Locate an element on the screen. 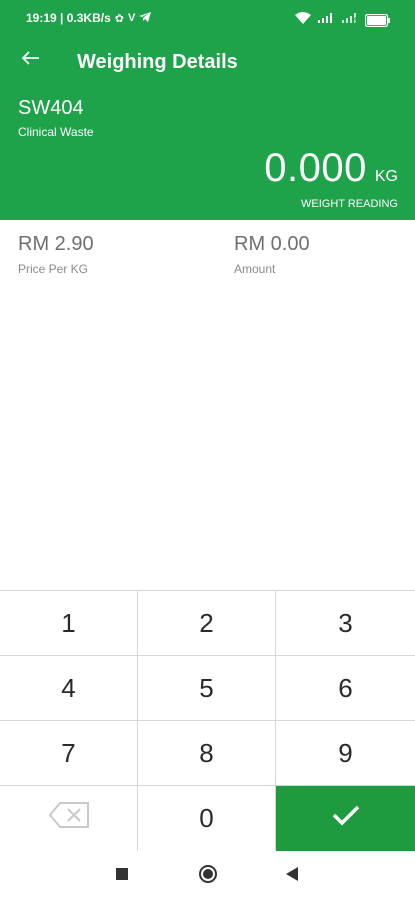  amount-value: RM 0.00 is located at coordinates (272, 244).